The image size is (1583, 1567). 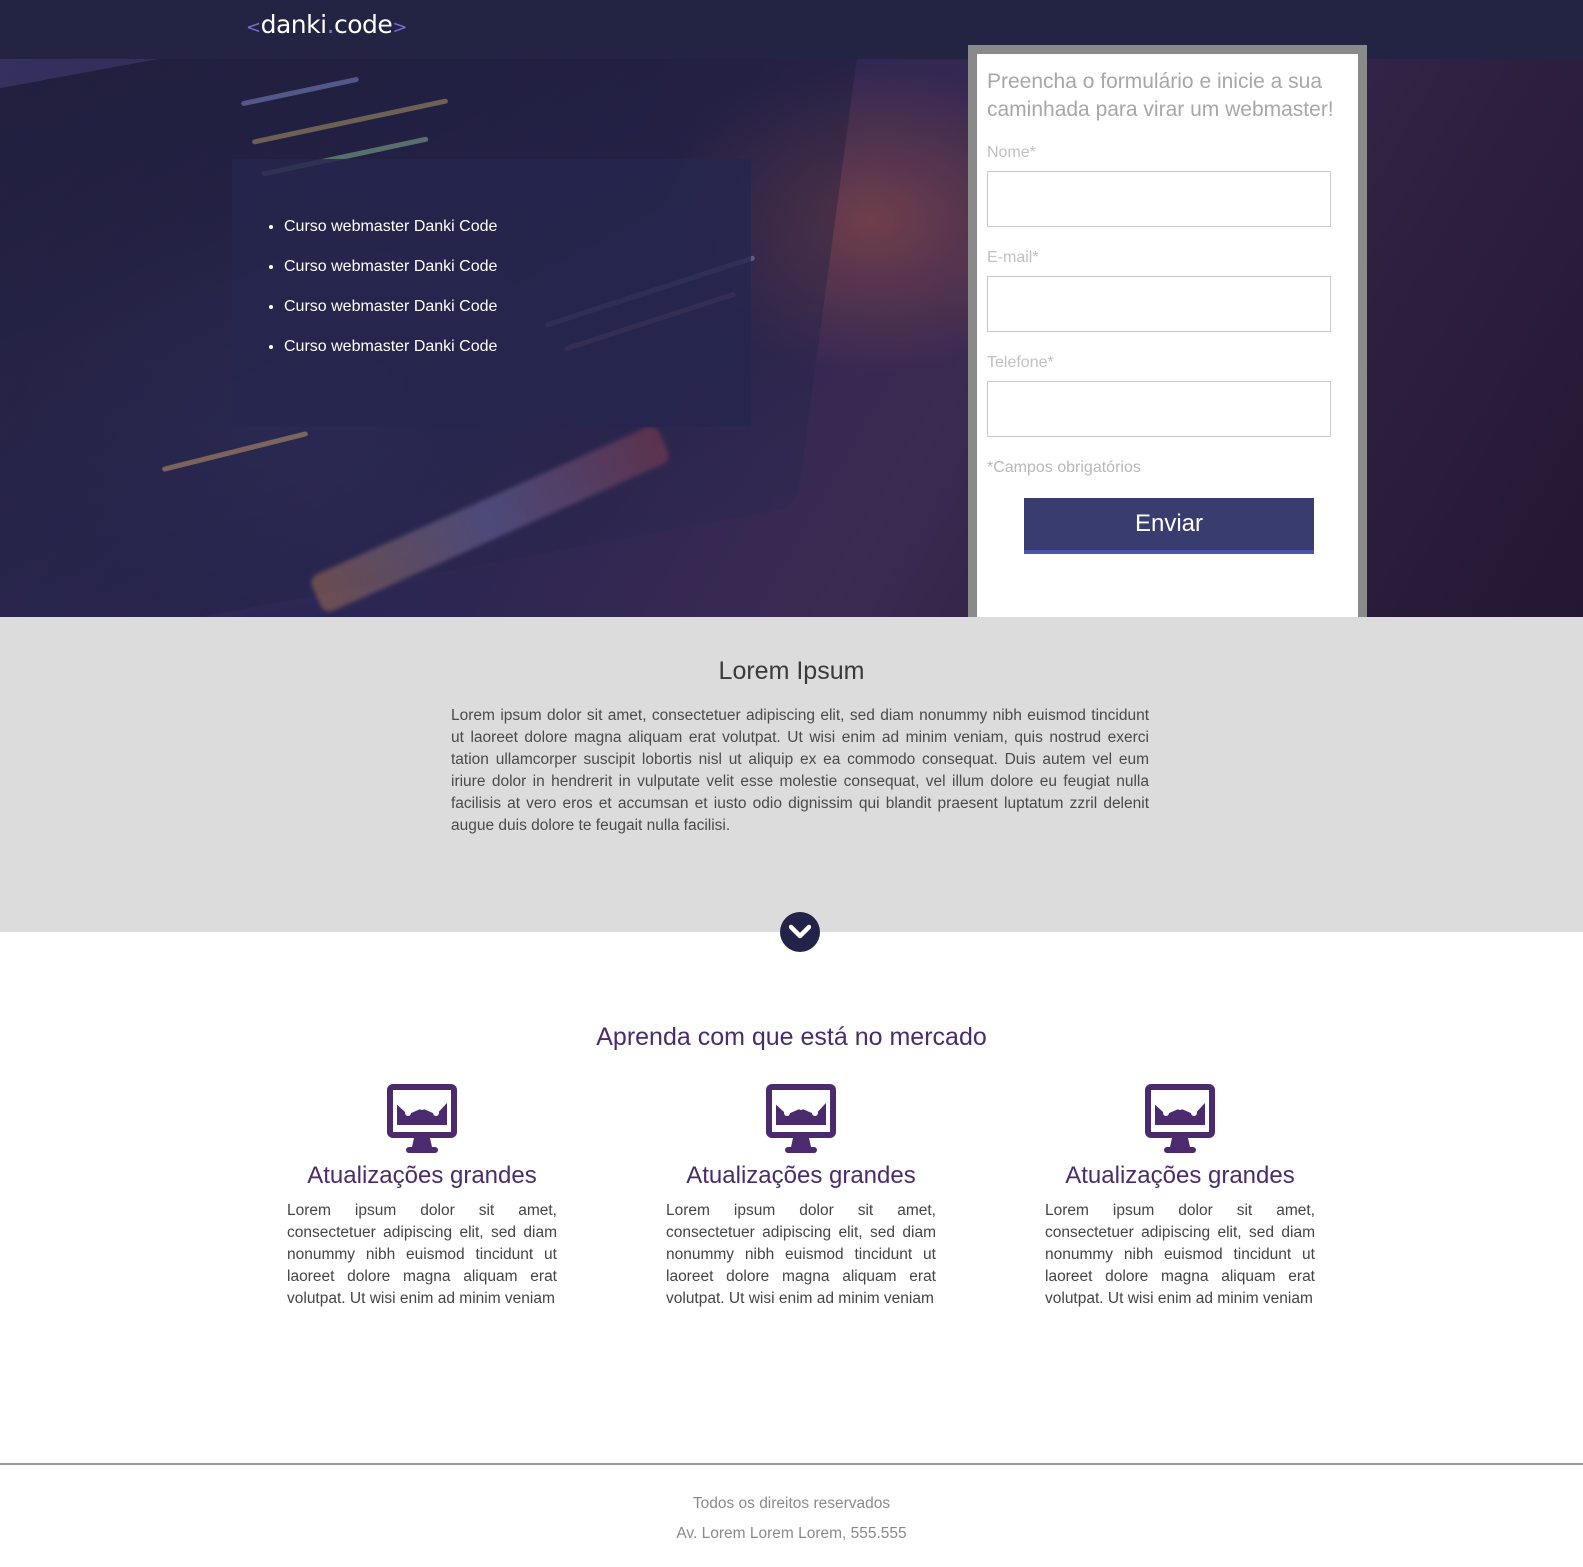 I want to click on required-fields-note: *Campos obrigatórios, so click(x=1064, y=467).